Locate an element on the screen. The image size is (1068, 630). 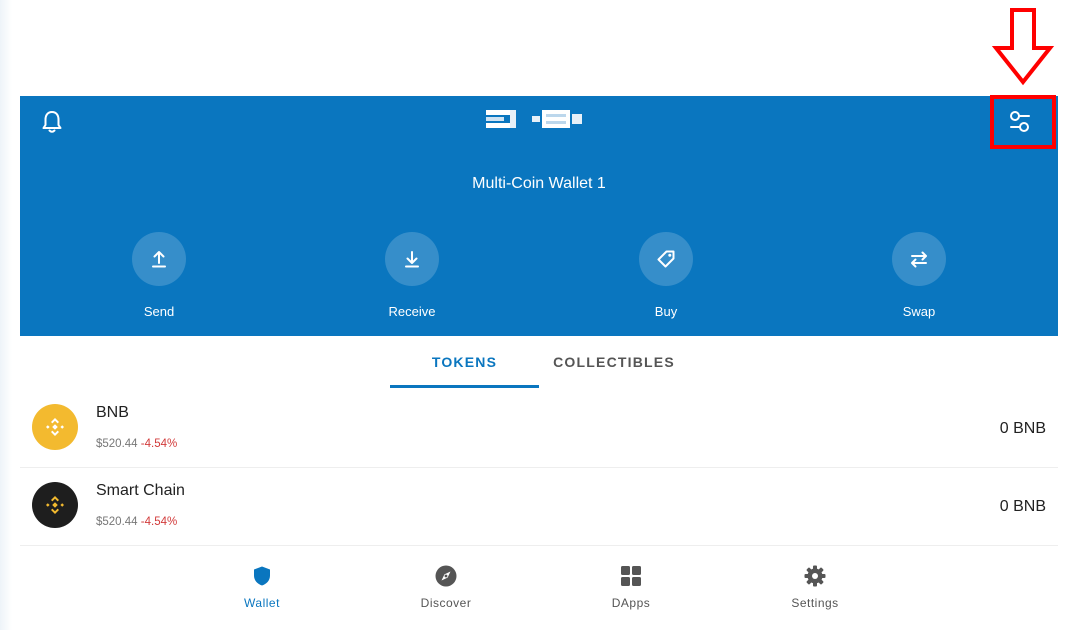
annotation-arrow-icon is located at coordinates (1023, 47).